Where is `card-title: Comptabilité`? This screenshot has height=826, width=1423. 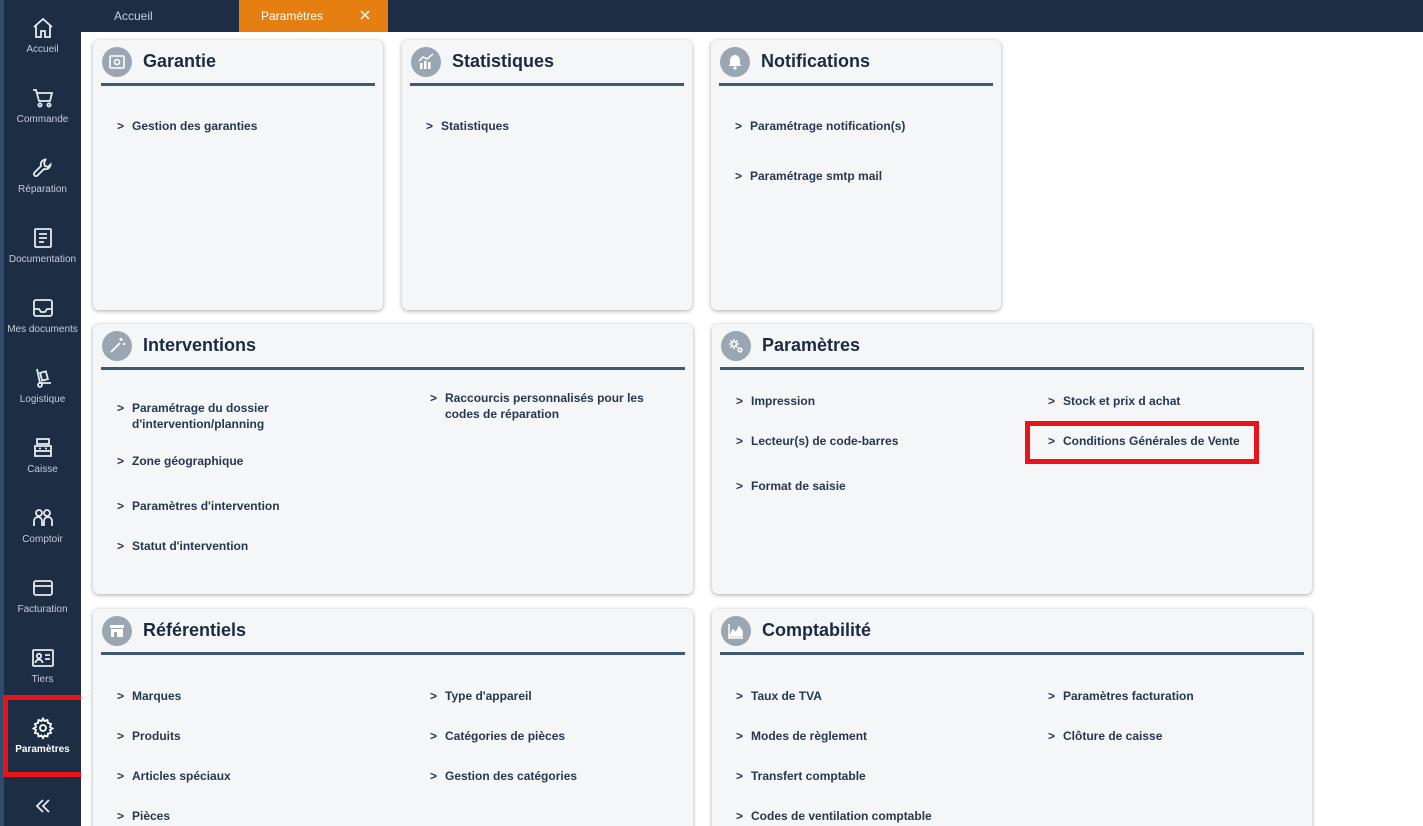 card-title: Comptabilité is located at coordinates (817, 630).